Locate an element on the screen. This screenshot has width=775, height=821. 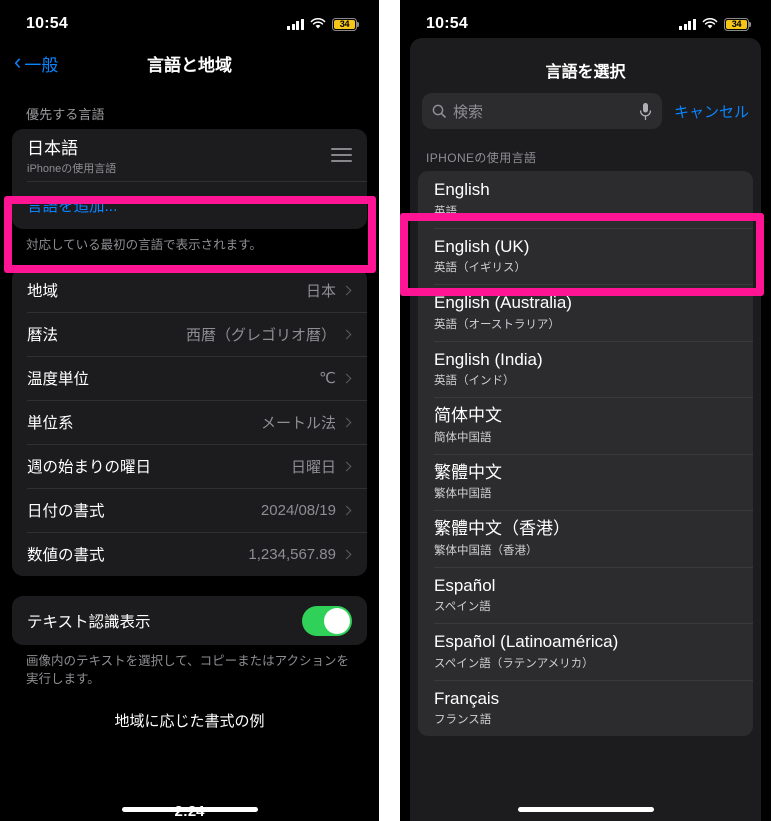
row-value: メートル法 is located at coordinates (298, 423).